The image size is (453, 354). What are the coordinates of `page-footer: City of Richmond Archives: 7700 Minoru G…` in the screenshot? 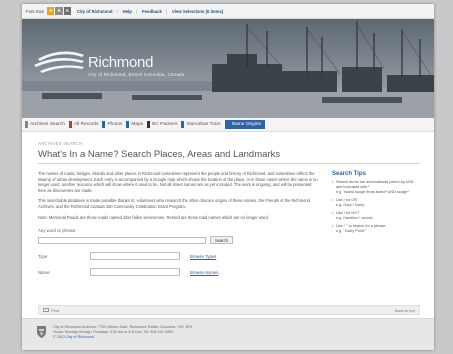 It's located at (228, 334).